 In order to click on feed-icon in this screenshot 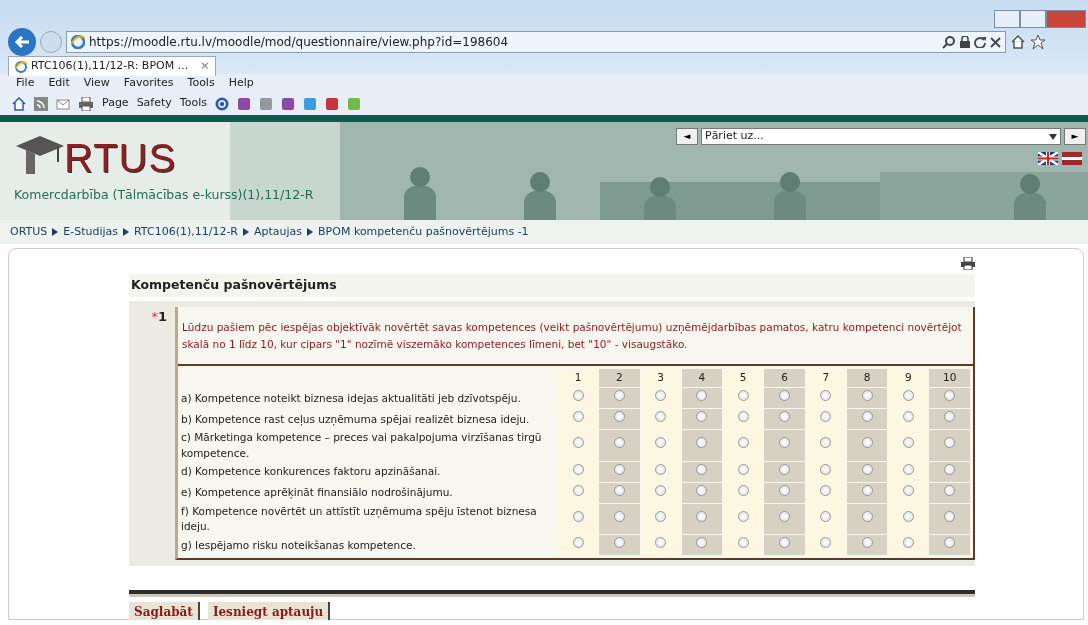, I will do `click(41, 103)`.